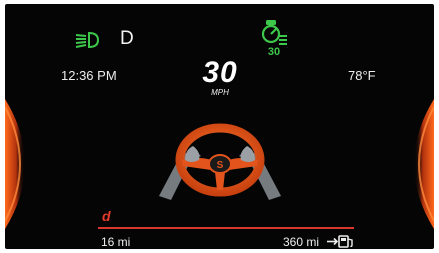  What do you see at coordinates (226, 228) in the screenshot?
I see `mode-divider-line` at bounding box center [226, 228].